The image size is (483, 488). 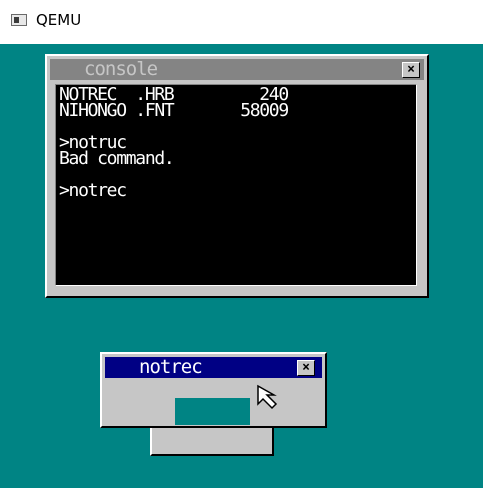 I want to click on qemu-window-icon, so click(x=19, y=20).